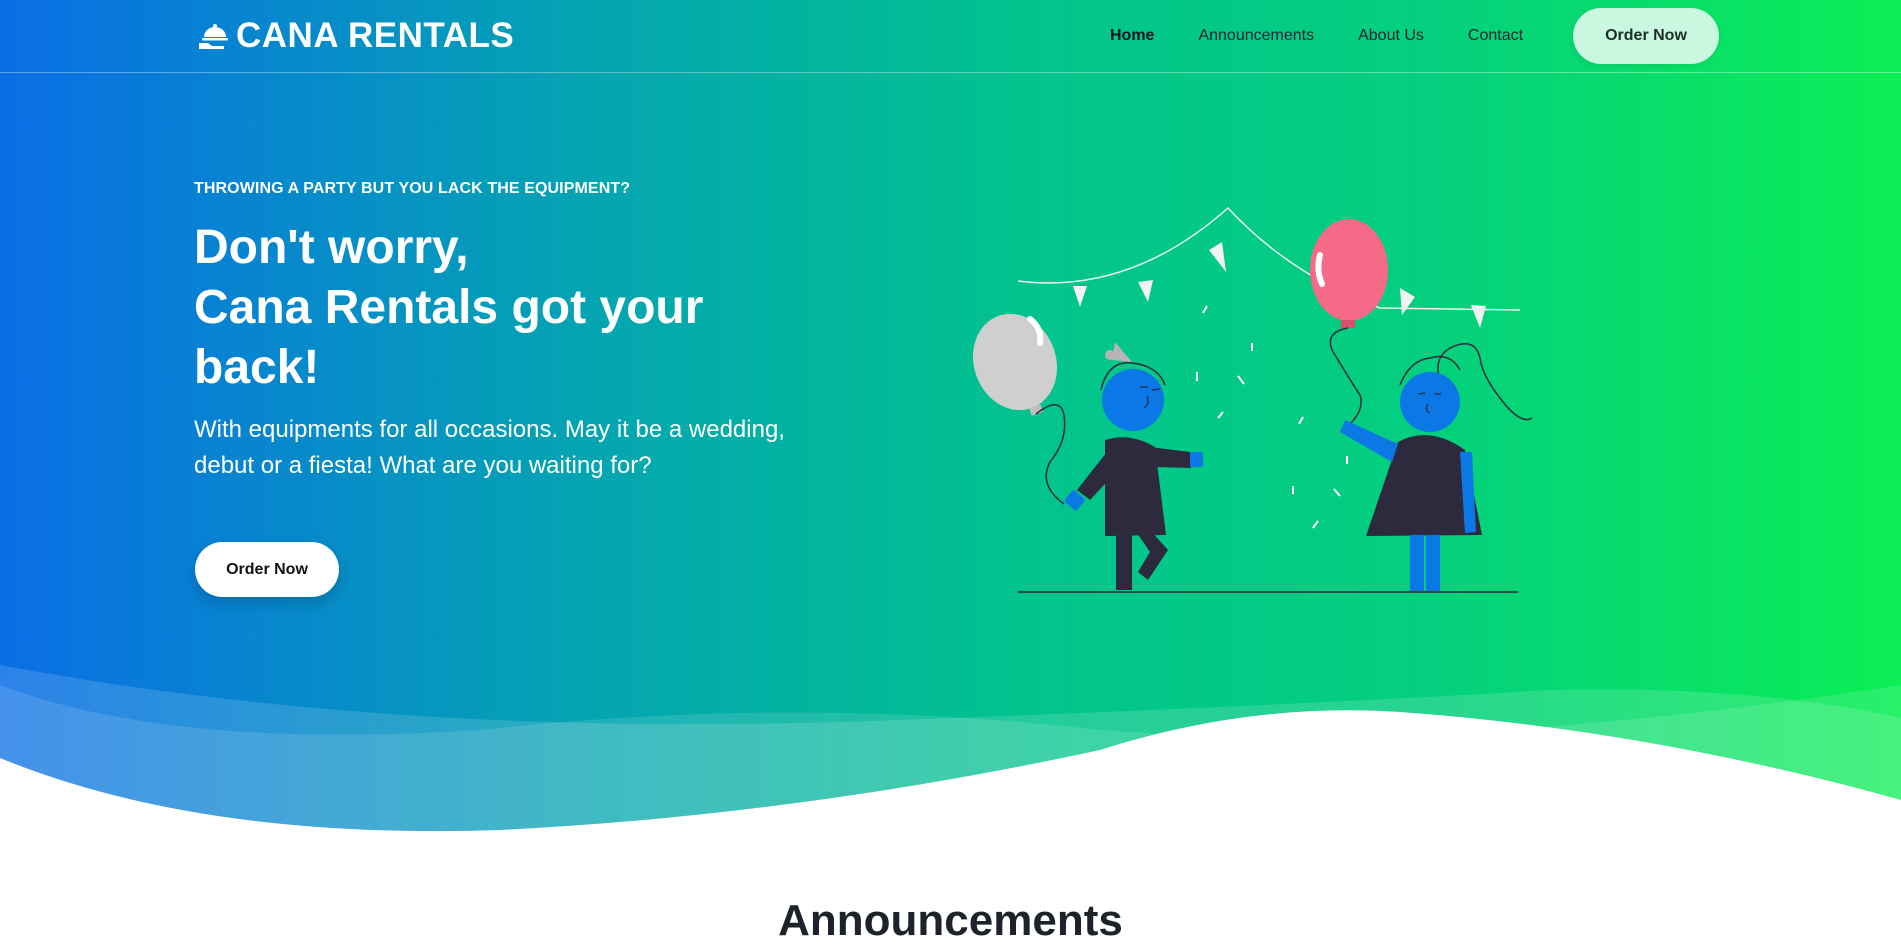 Image resolution: width=1901 pixels, height=946 pixels. I want to click on nav-item-home: Home, so click(1132, 36).